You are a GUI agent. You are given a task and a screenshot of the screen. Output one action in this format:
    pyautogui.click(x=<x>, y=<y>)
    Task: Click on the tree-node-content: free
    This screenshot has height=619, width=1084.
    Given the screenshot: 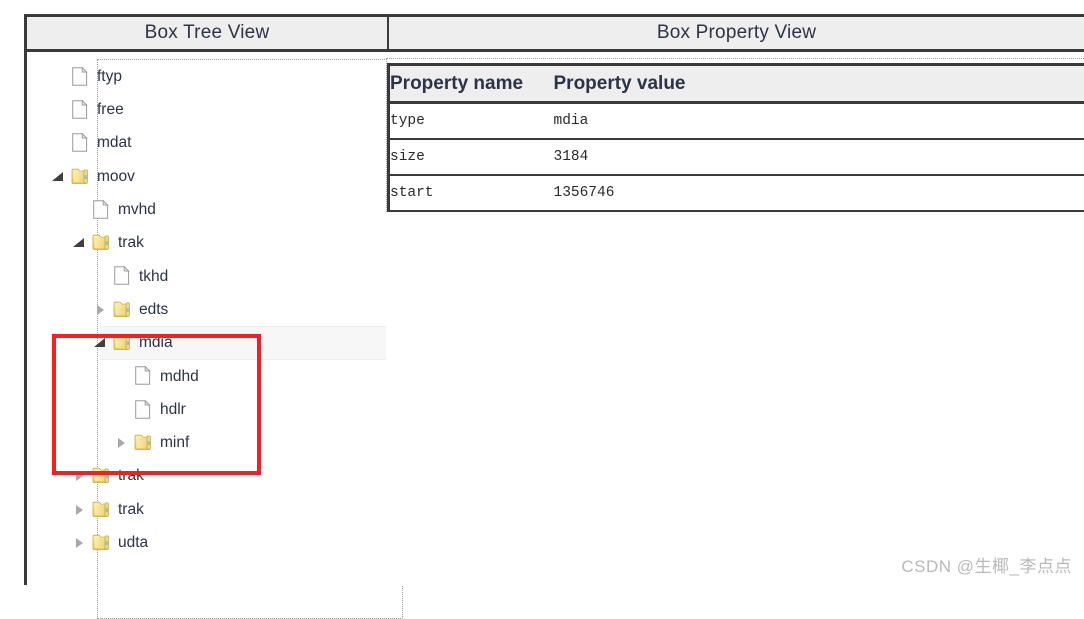 What is the action you would take?
    pyautogui.click(x=75, y=109)
    